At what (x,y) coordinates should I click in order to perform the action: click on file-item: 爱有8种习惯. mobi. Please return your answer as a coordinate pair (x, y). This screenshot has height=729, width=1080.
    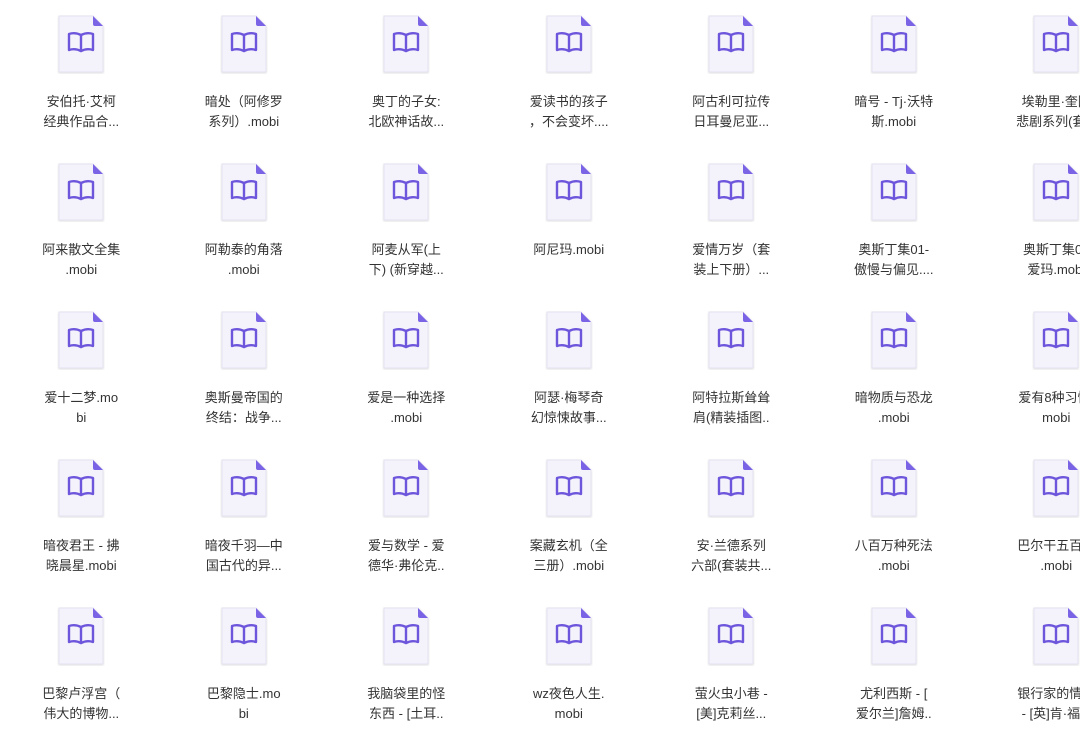
    Looking at the image, I should click on (1027, 380).